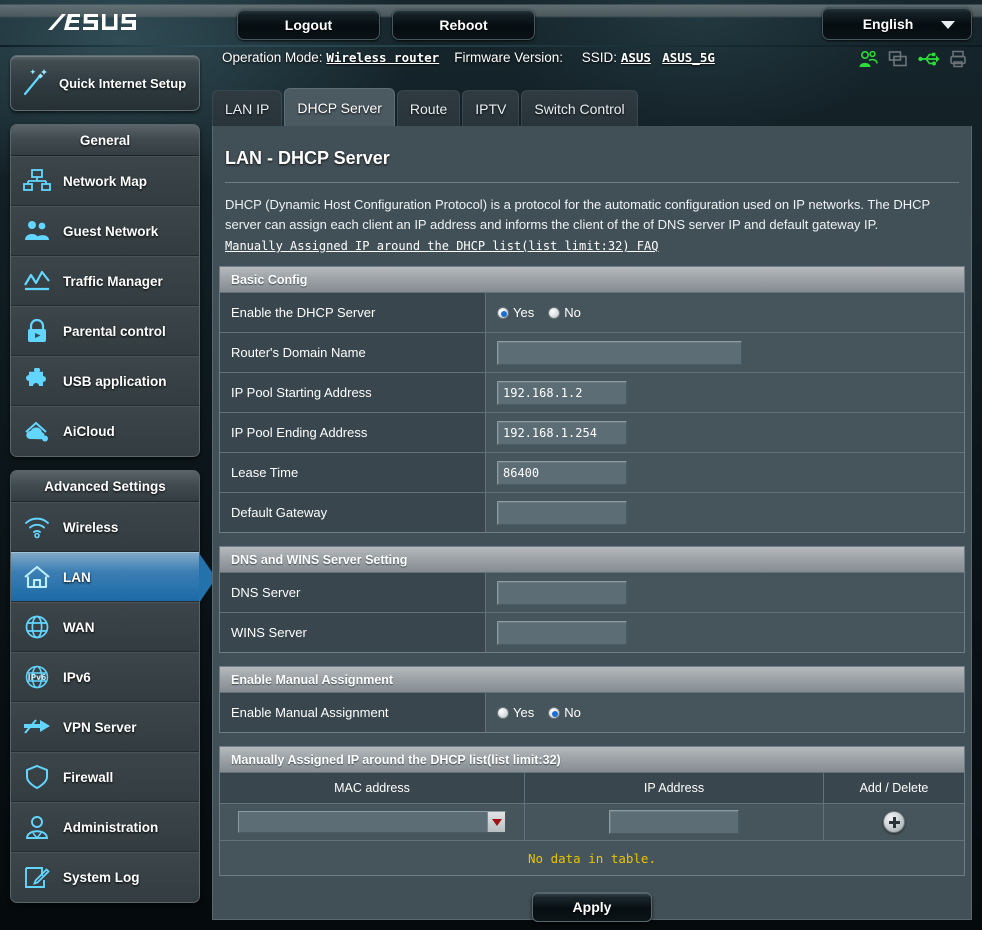  What do you see at coordinates (636, 57) in the screenshot?
I see `ssid-value-24g: ASUS` at bounding box center [636, 57].